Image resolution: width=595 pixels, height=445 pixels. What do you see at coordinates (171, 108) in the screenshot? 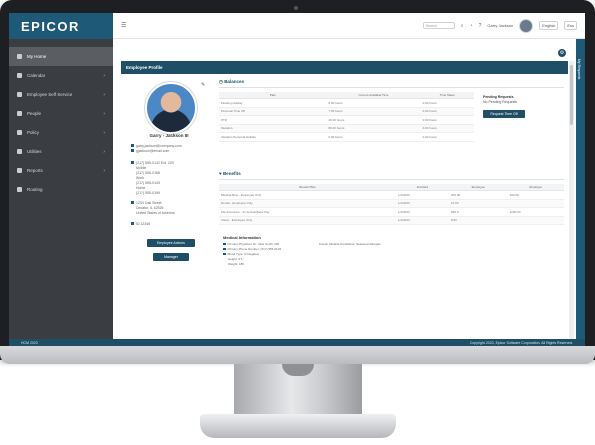
I see `employee-photo` at bounding box center [171, 108].